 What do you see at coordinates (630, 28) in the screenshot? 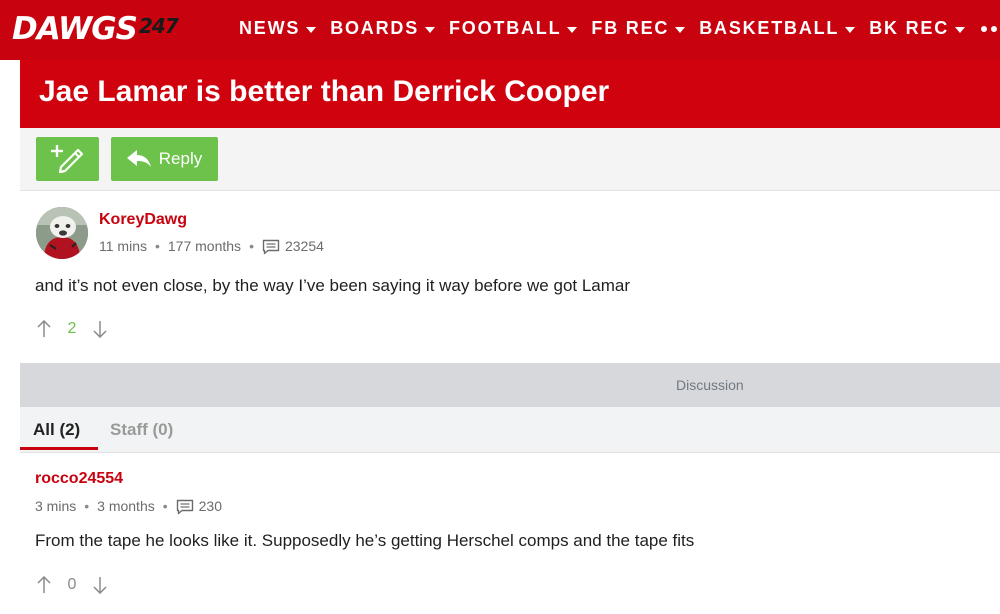
I see `nav-item-label: FB REC` at bounding box center [630, 28].